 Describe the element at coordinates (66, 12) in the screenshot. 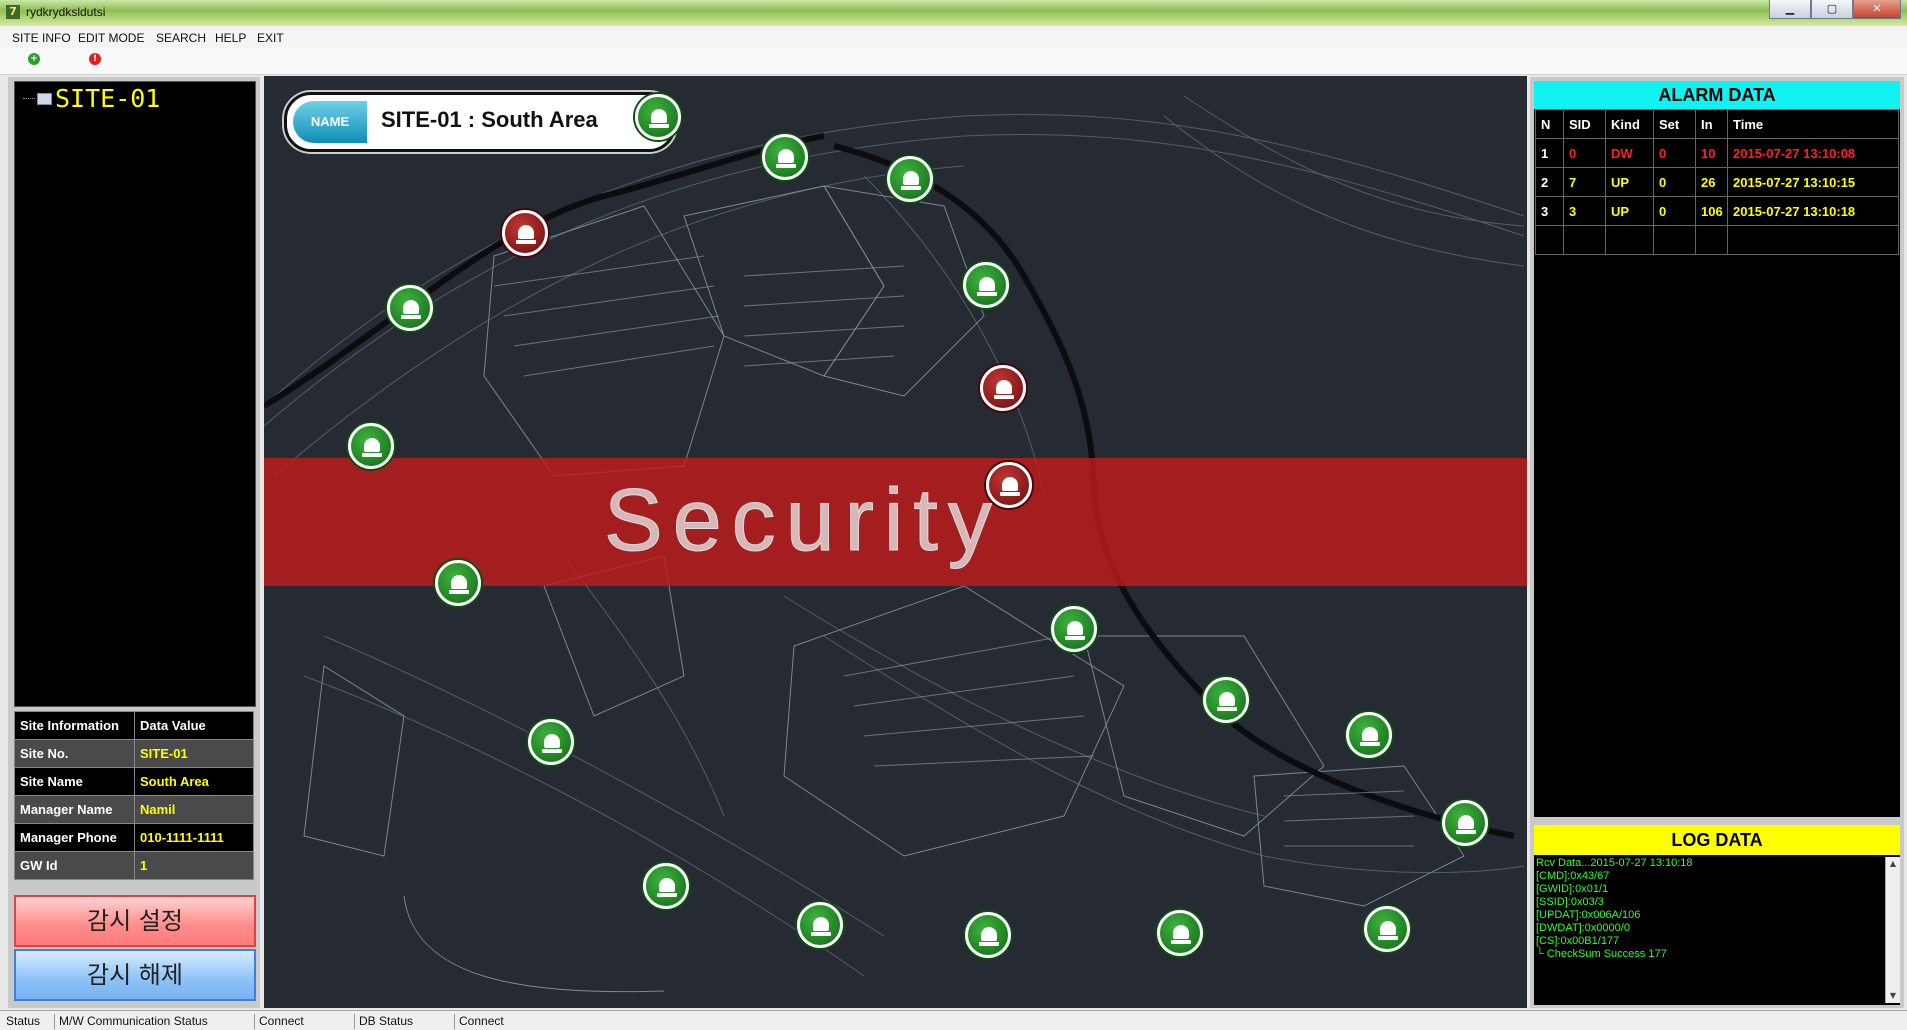

I see `window-title: rydkrydksldutsi` at that location.